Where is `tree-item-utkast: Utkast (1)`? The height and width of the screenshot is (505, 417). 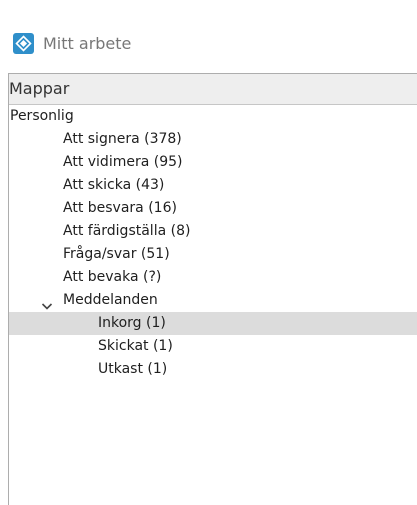
tree-item-utkast: Utkast (1) is located at coordinates (213, 369).